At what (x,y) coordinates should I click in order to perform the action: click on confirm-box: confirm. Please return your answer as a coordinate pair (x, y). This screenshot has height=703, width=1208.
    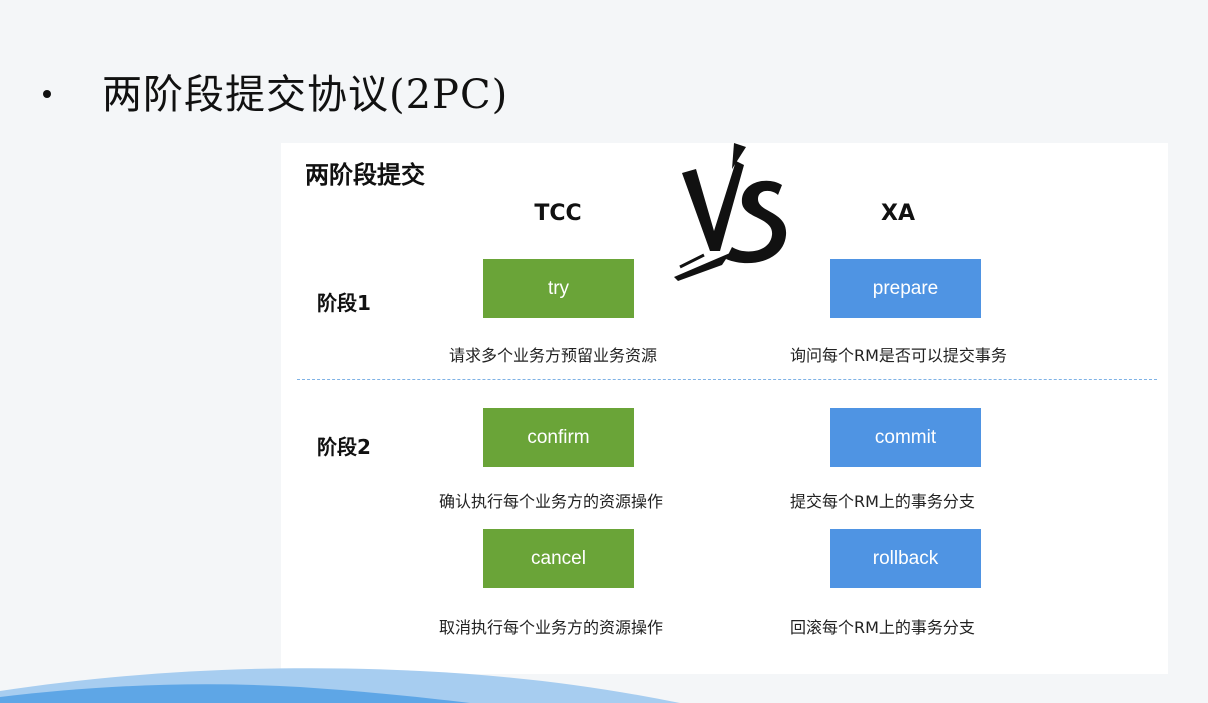
    Looking at the image, I should click on (558, 437).